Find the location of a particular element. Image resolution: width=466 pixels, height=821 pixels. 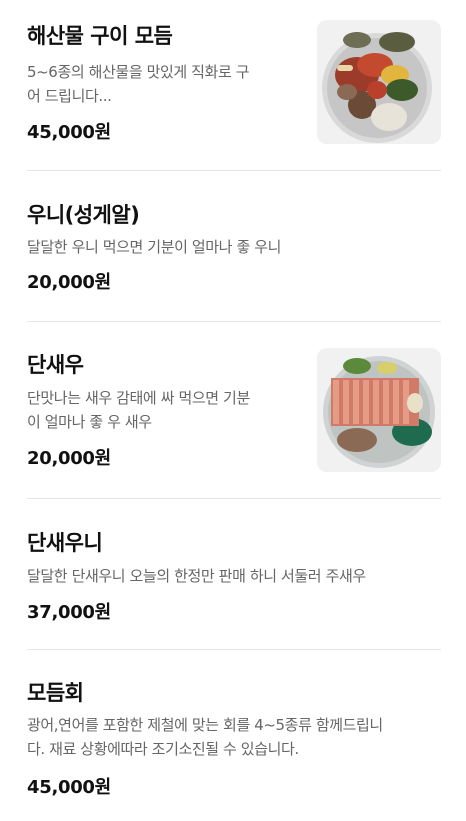

seafood-grill-platter-photo is located at coordinates (379, 82).